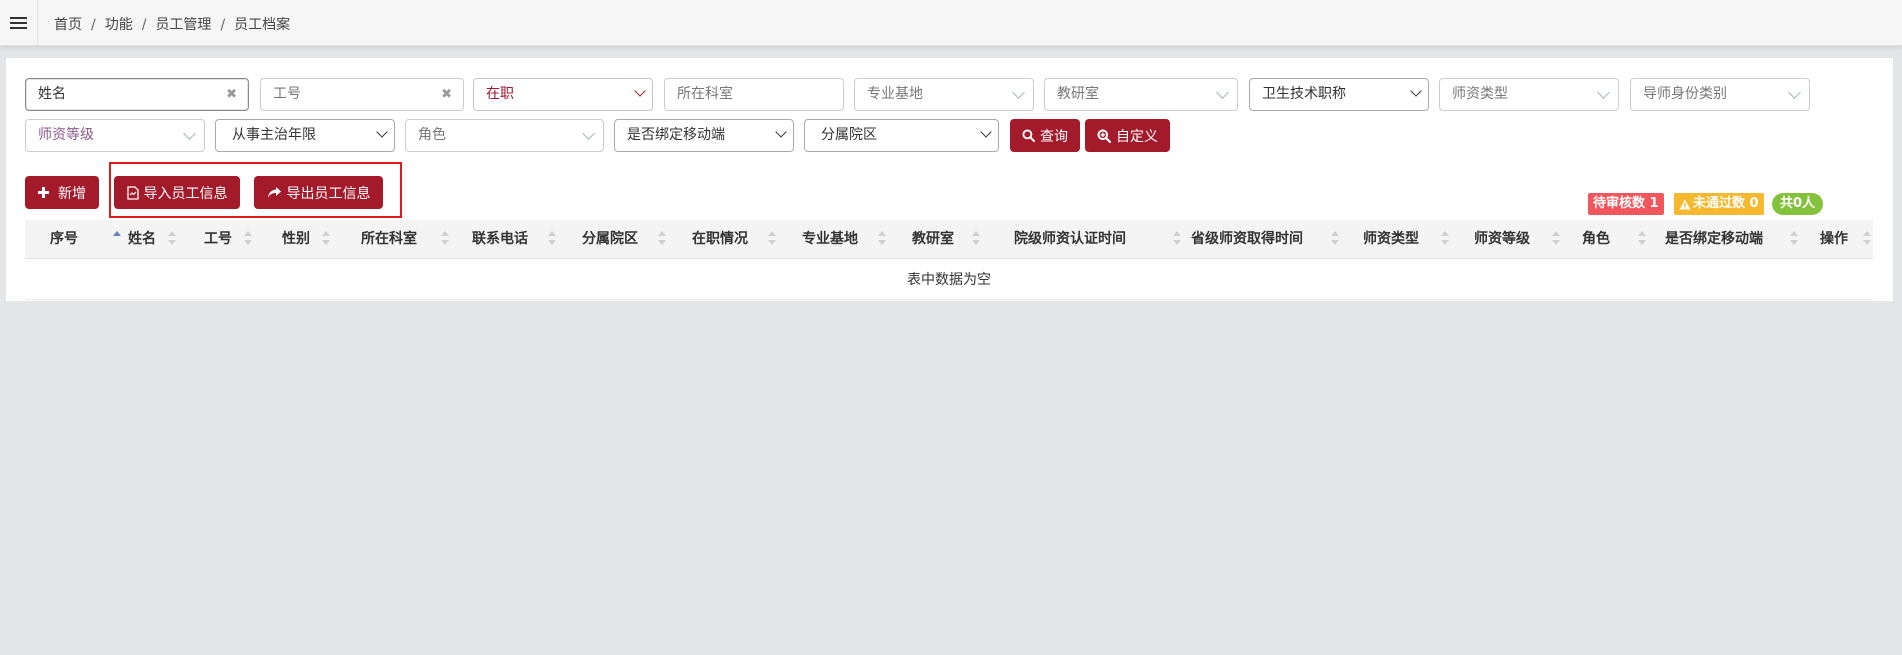 The width and height of the screenshot is (1902, 655). Describe the element at coordinates (137, 94) in the screenshot. I see `name-search-input: 姓名 ✖` at that location.